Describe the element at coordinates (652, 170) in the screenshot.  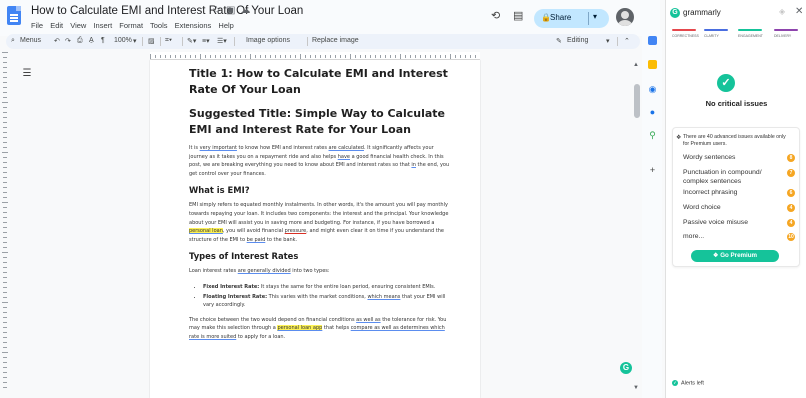
I see `add-on-plus-icon: +` at that location.